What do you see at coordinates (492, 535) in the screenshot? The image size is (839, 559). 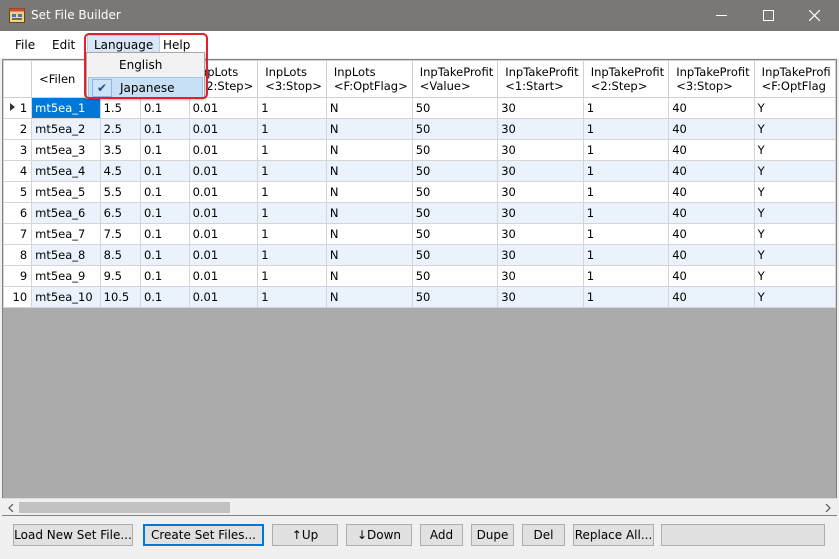 I see `dupe-row-button: Dupe` at bounding box center [492, 535].